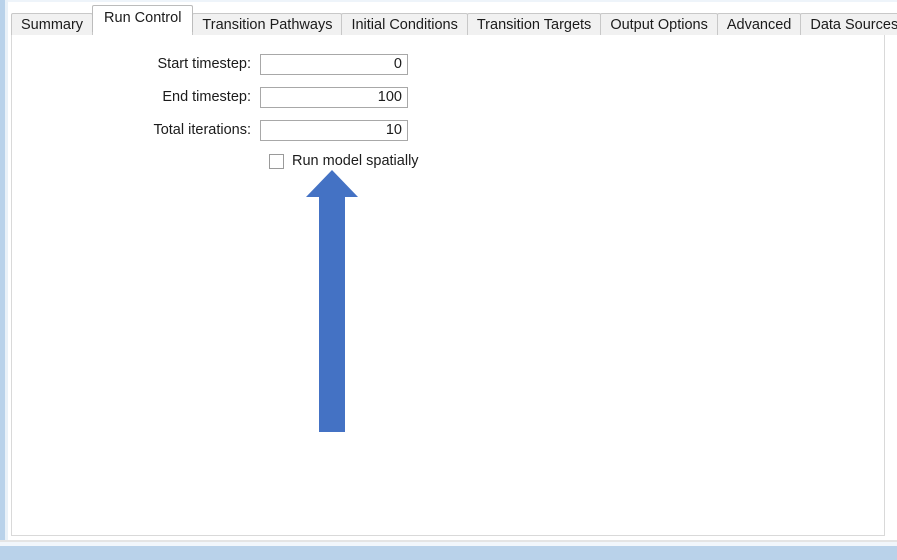 The height and width of the screenshot is (560, 897). What do you see at coordinates (759, 24) in the screenshot?
I see `tab-advanced: Advanced` at bounding box center [759, 24].